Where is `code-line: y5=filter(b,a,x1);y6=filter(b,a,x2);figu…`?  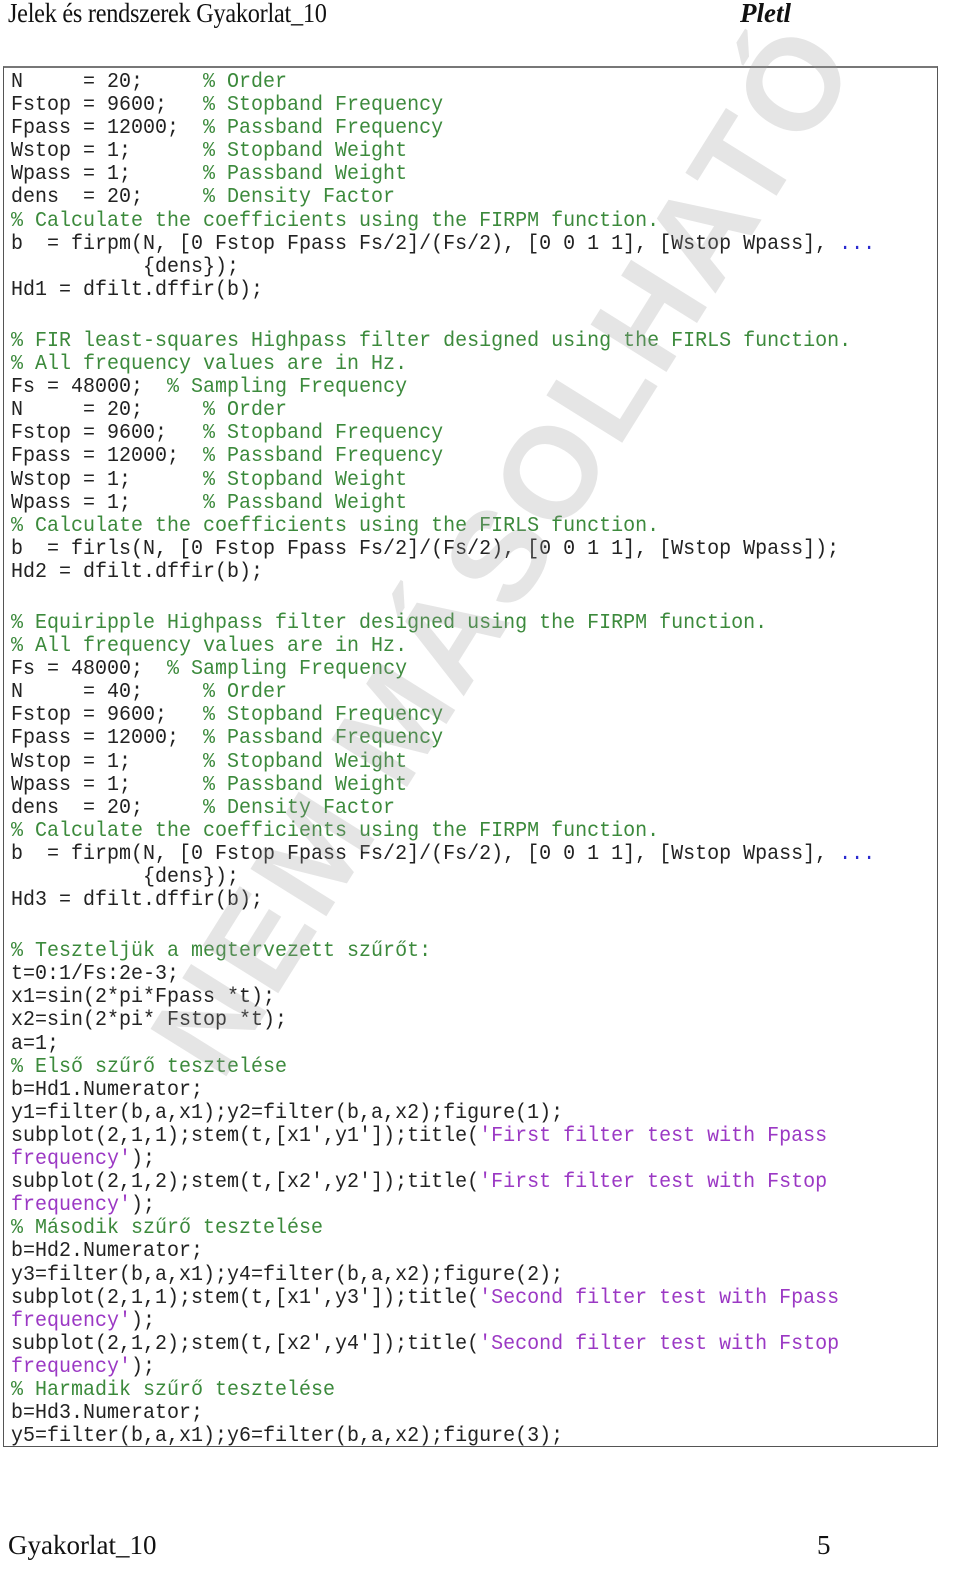
code-line: y5=filter(b,a,x1);y6=filter(b,a,x2);figu… is located at coordinates (474, 1437).